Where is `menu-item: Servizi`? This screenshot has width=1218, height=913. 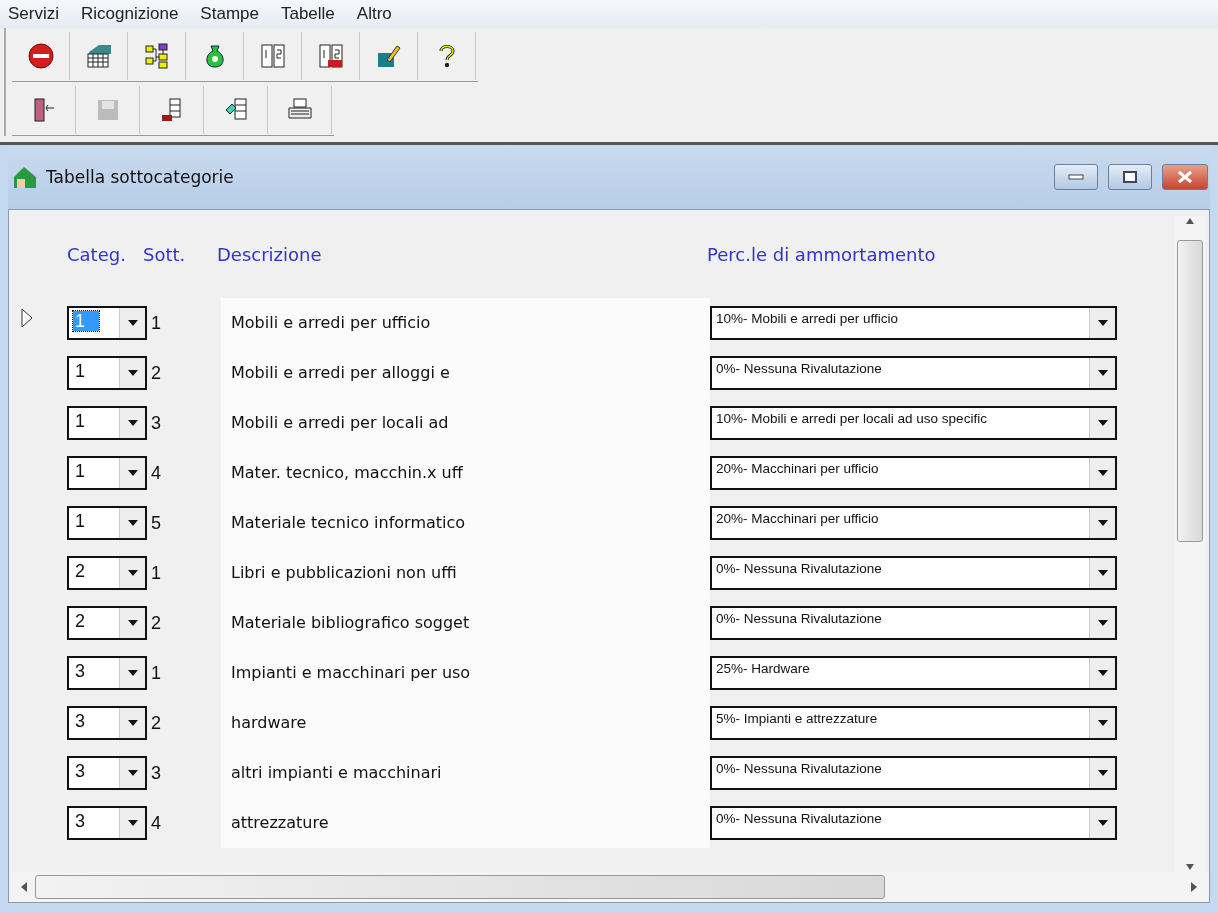
menu-item: Servizi is located at coordinates (33, 14).